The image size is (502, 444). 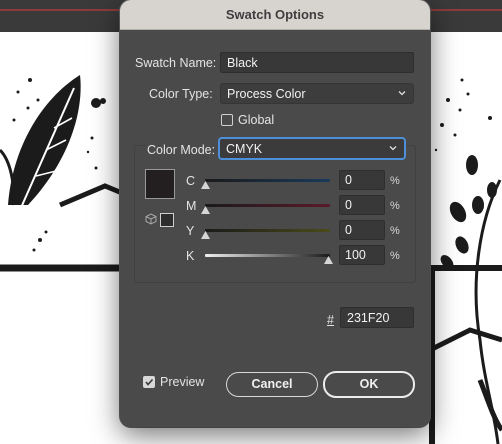 I want to click on out-of-gamut-cube-icon, so click(x=151, y=219).